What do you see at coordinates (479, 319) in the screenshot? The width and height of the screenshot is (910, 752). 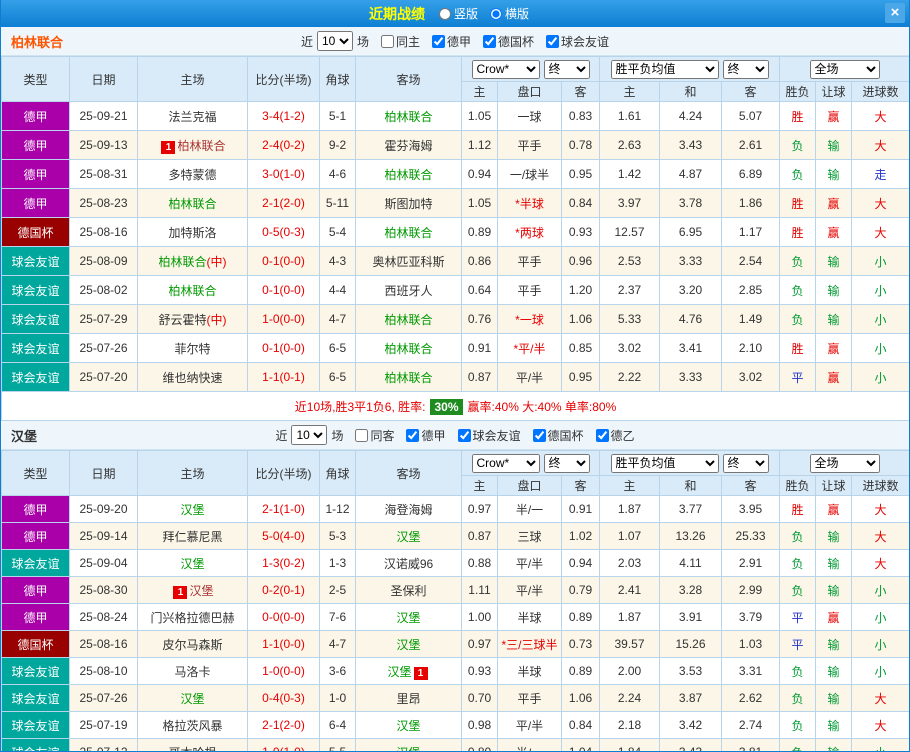 I see `home-odds-cell: 0.76` at bounding box center [479, 319].